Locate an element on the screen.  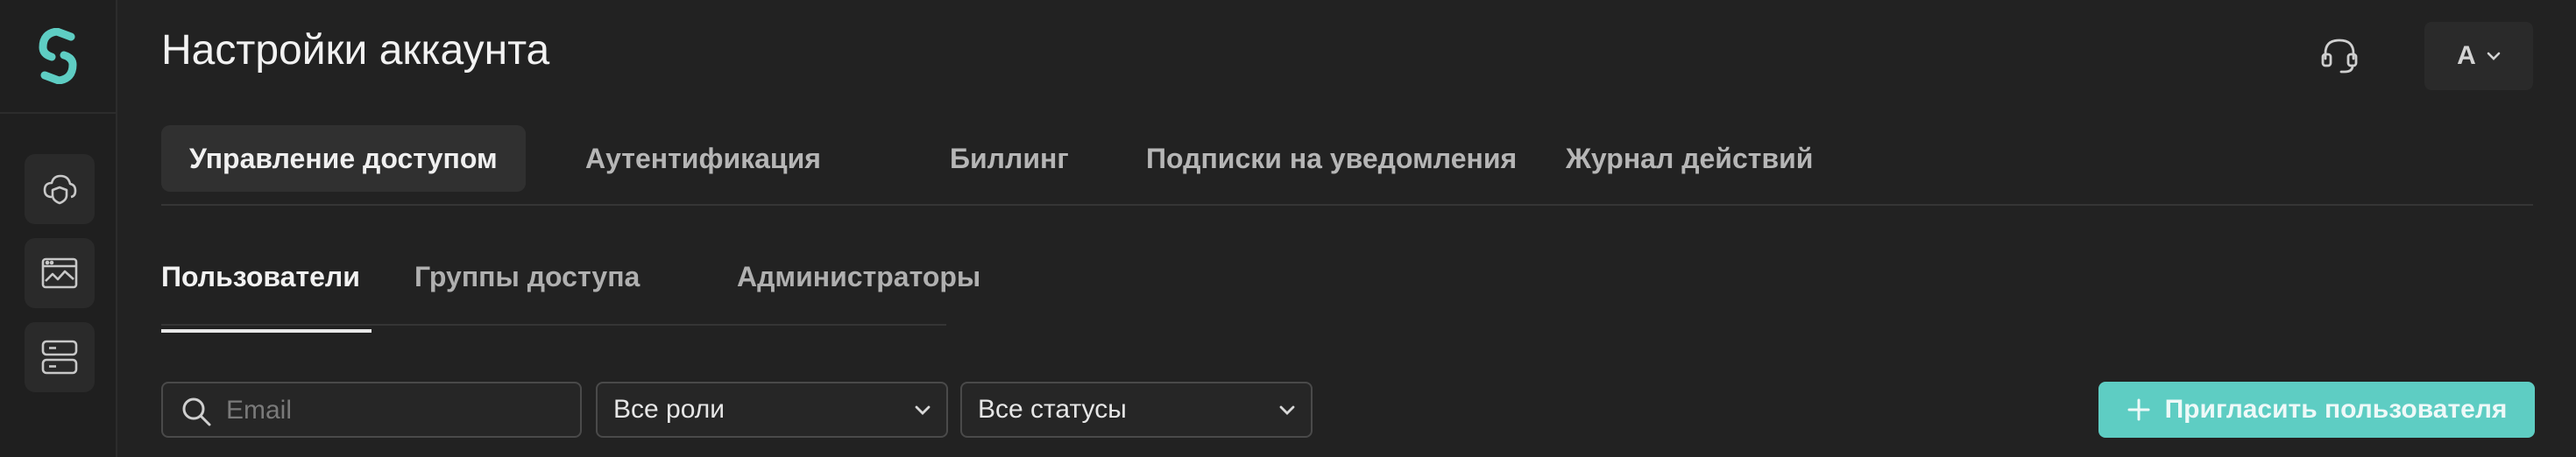
tab-access-management: Управление доступом is located at coordinates (343, 158).